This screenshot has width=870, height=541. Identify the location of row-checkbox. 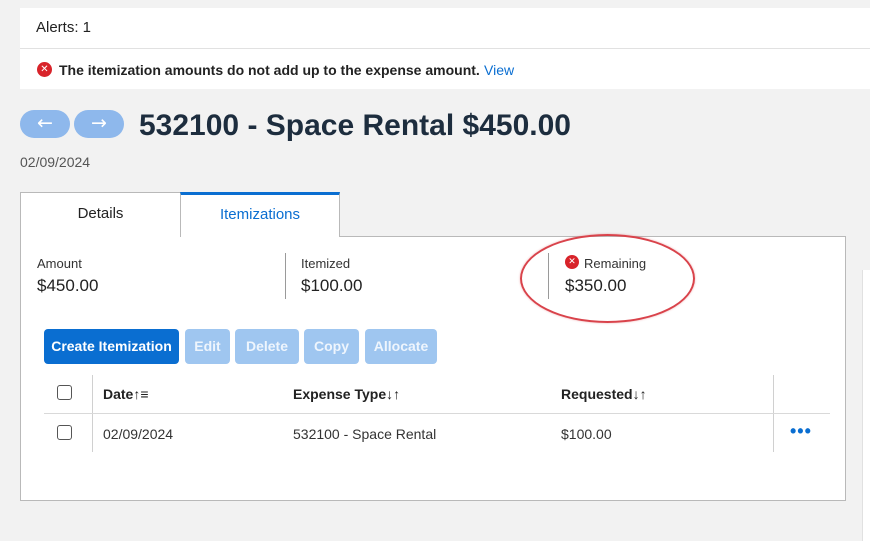
(64, 432).